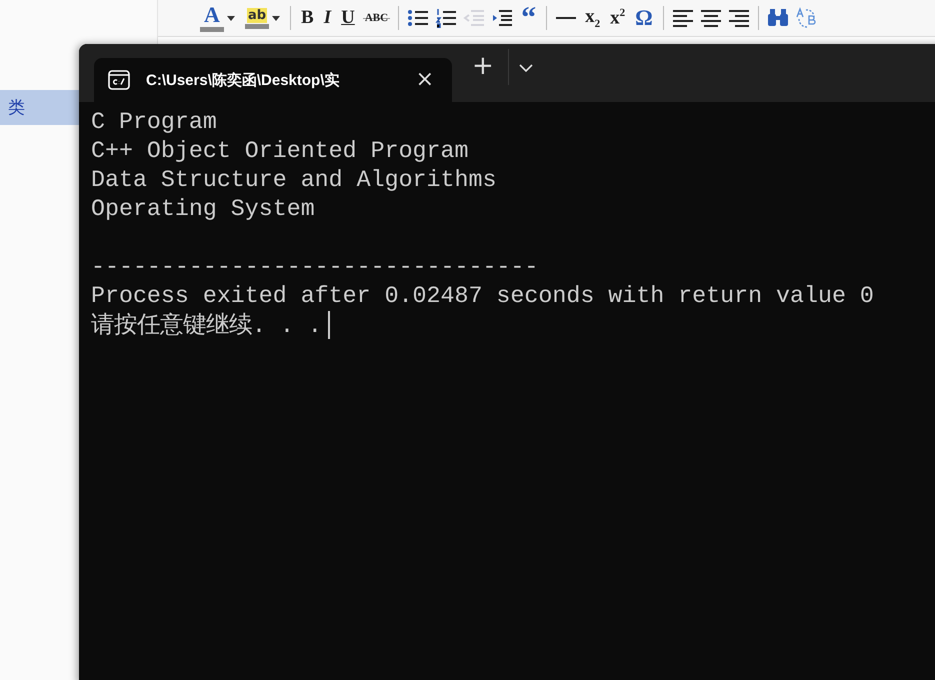  What do you see at coordinates (280, 151) in the screenshot?
I see `console-line: C++ Object Oriented Program` at bounding box center [280, 151].